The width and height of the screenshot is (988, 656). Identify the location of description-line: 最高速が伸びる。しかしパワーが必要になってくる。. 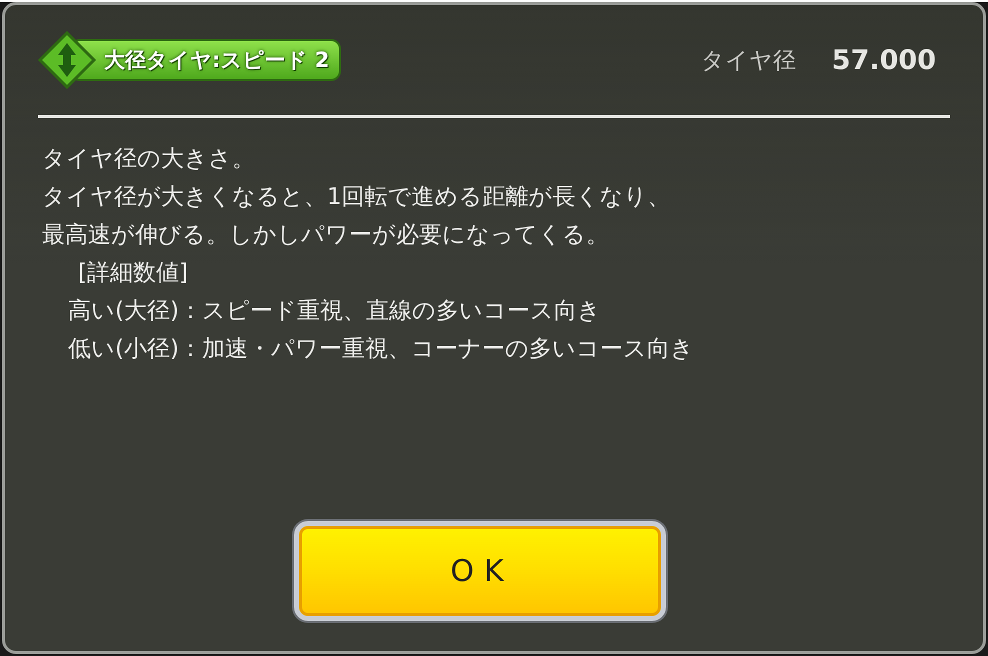
(325, 235).